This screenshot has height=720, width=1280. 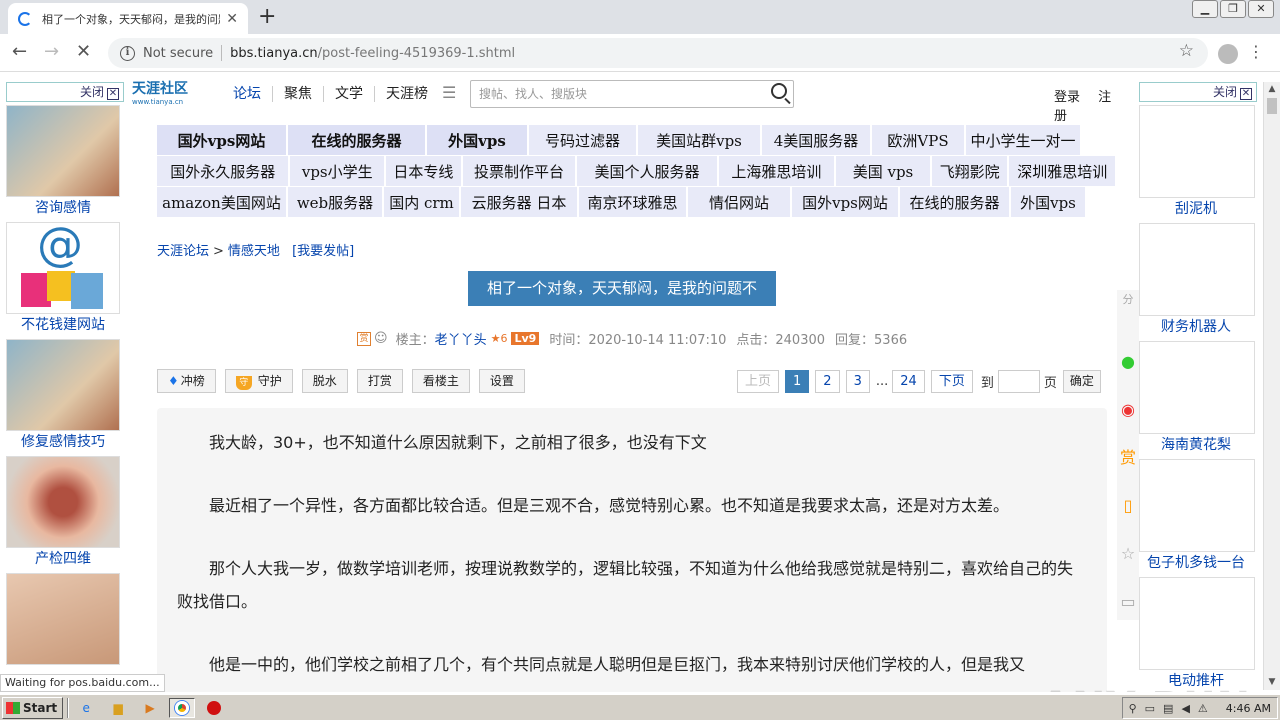 I want to click on ad-link: 投票制作平台, so click(x=519, y=171).